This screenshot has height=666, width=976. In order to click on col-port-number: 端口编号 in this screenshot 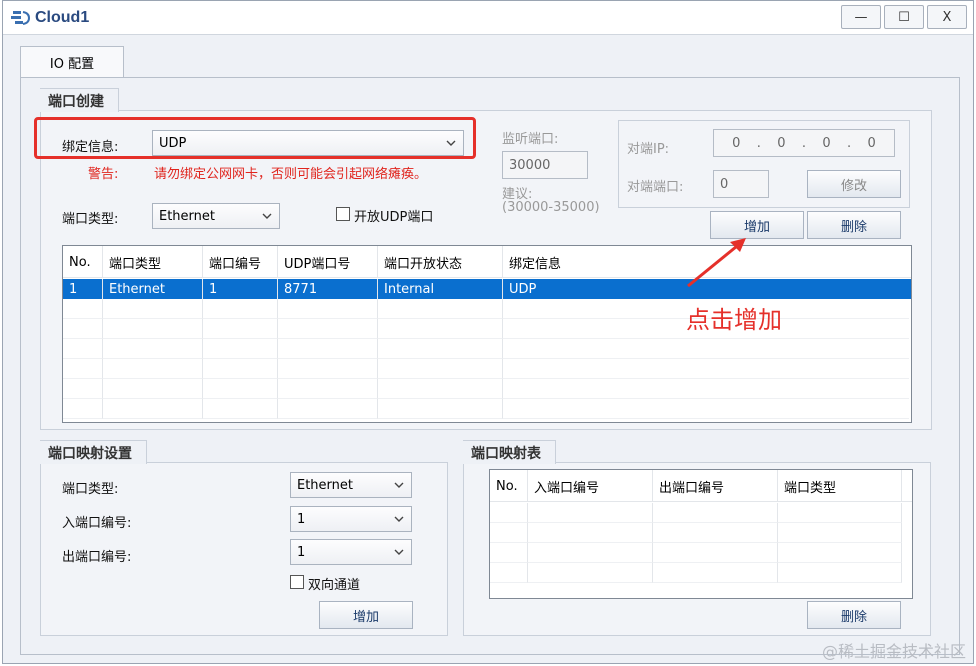, I will do `click(240, 262)`.